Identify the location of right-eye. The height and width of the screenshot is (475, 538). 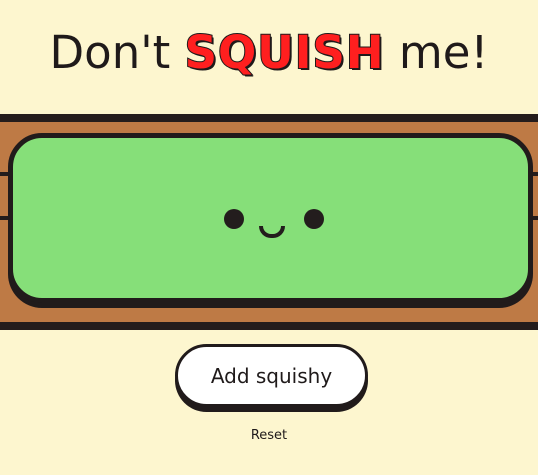
(314, 219).